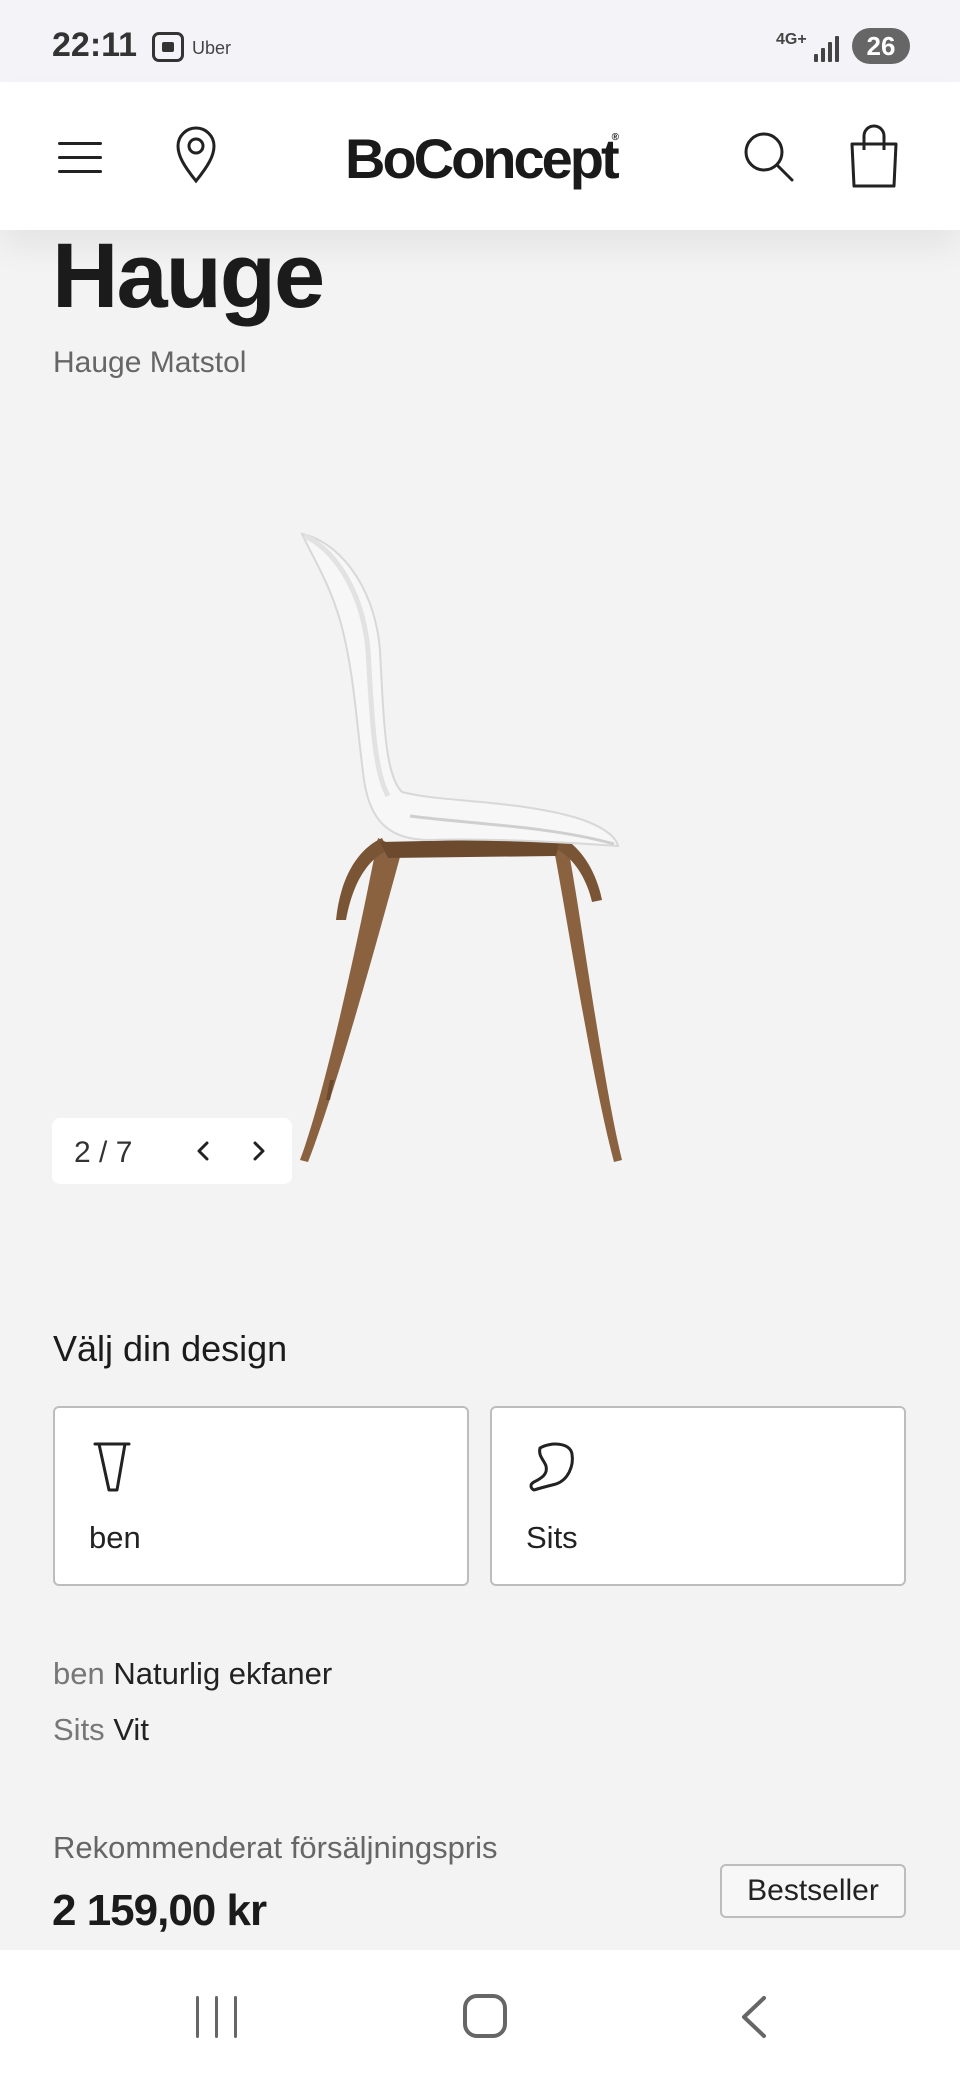 Image resolution: width=960 pixels, height=2080 pixels. Describe the element at coordinates (115, 1537) in the screenshot. I see `design-option-label: ben` at that location.